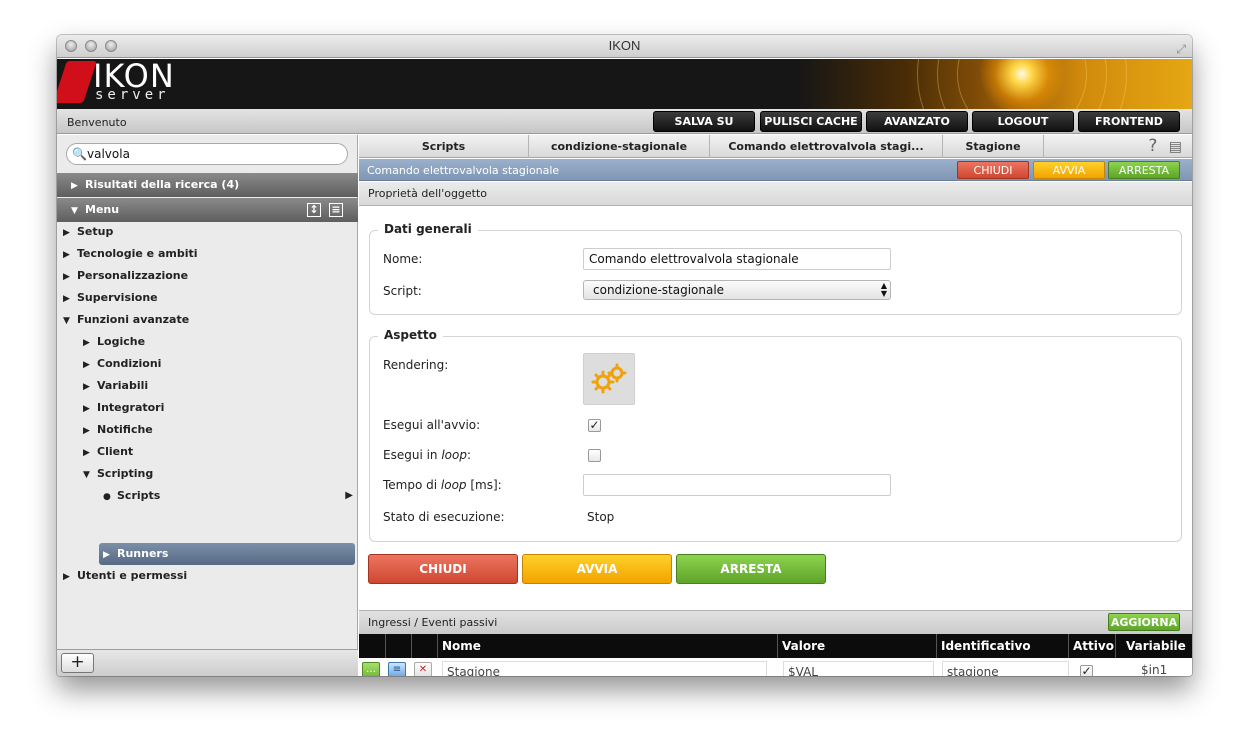 The height and width of the screenshot is (756, 1249). Describe the element at coordinates (1165, 146) in the screenshot. I see `tab-tools: ? ▤` at that location.